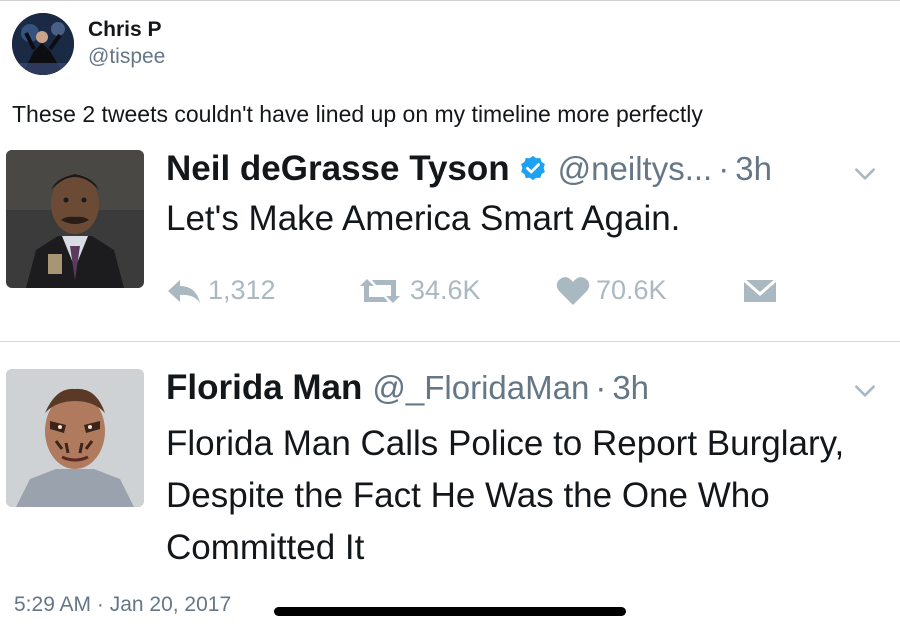 The height and width of the screenshot is (628, 900). I want to click on reply-count: 1,312, so click(242, 290).